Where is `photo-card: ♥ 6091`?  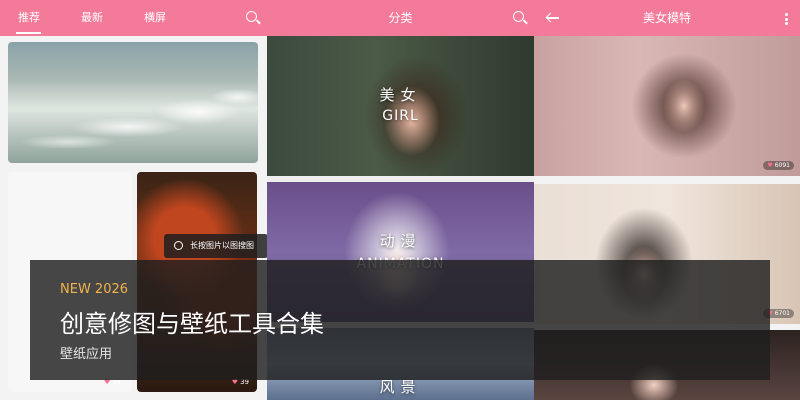 photo-card: ♥ 6091 is located at coordinates (667, 106).